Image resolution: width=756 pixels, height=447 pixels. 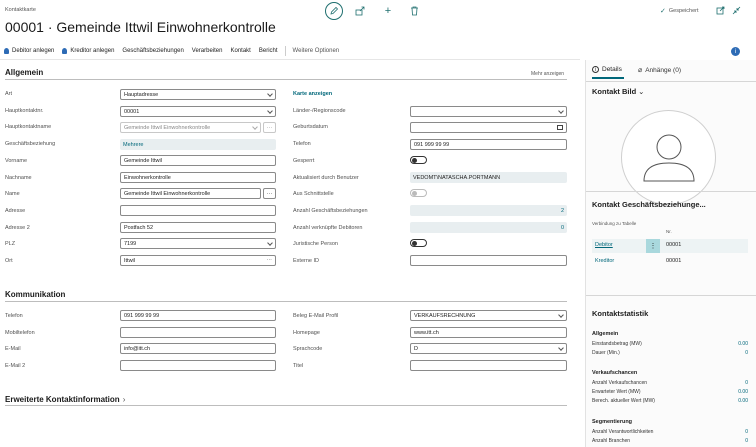 I want to click on hauptkontaktnr-label: Hauptkontaktnr., so click(x=24, y=111).